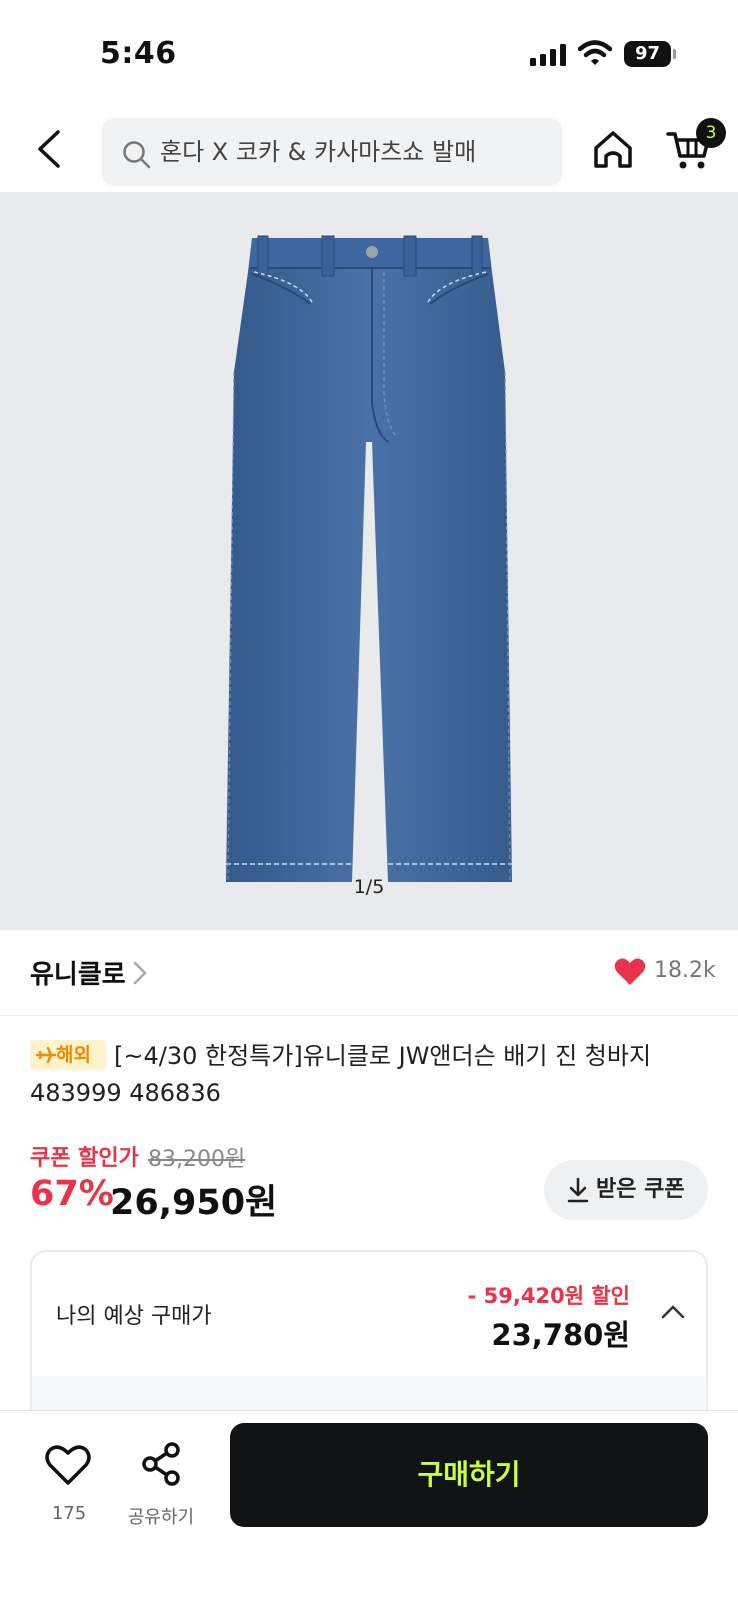 This screenshot has height=1600, width=738. I want to click on search-input: 혼다 X 코카 & 카사마츠쇼 발매, so click(332, 152).